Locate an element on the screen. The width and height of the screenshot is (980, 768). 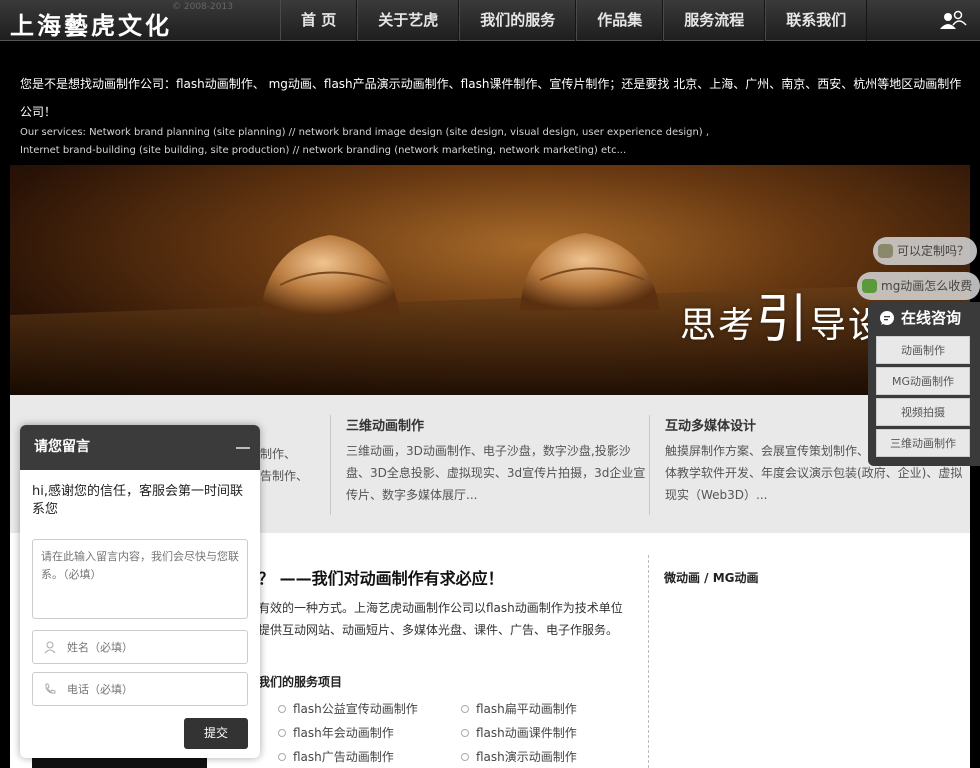
message-greeting: hi,感谢您的信任，客服会第一时间联系您 is located at coordinates (137, 500).